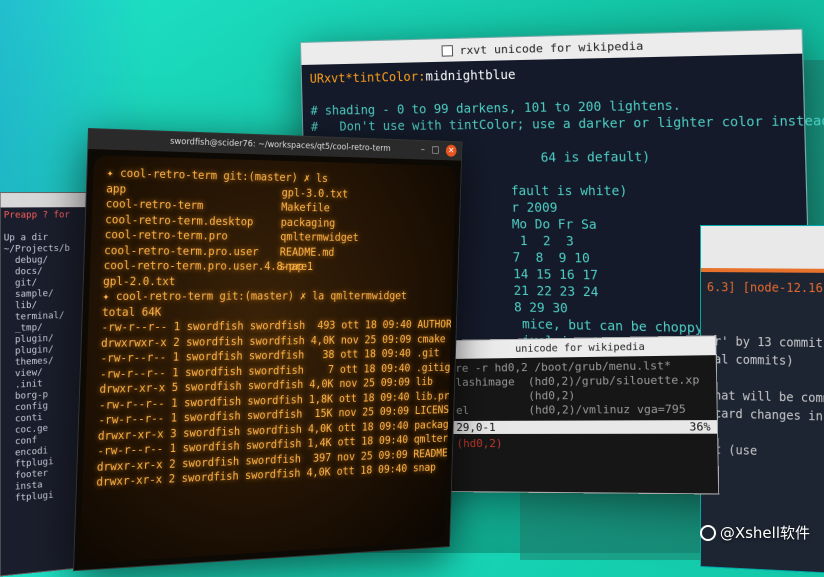 The width and height of the screenshot is (824, 577). Describe the element at coordinates (314, 193) in the screenshot. I see `crt-ls-entry: gpl-3.0.txt` at that location.